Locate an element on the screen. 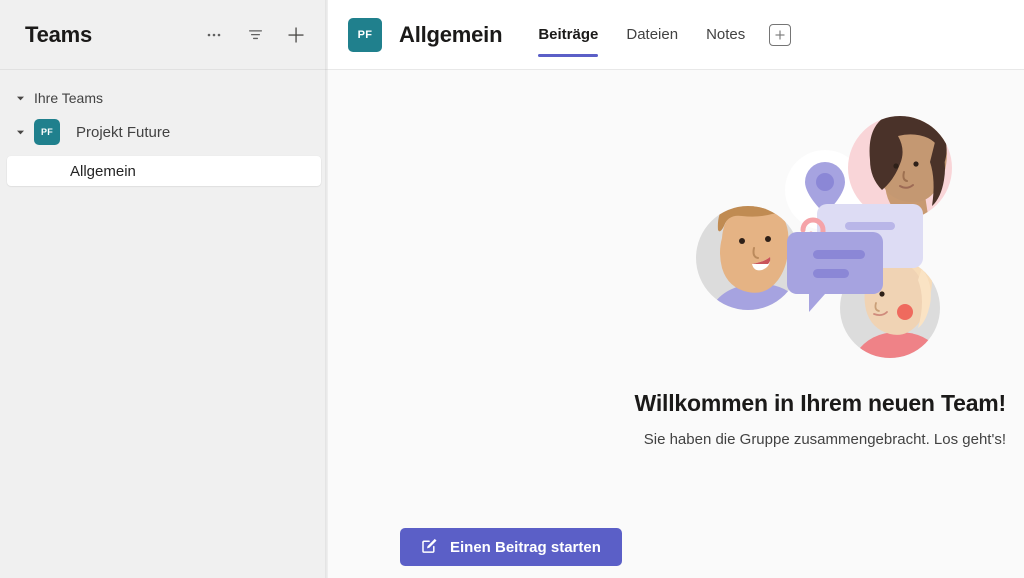 This screenshot has height=578, width=1024. filter-icon is located at coordinates (255, 35).